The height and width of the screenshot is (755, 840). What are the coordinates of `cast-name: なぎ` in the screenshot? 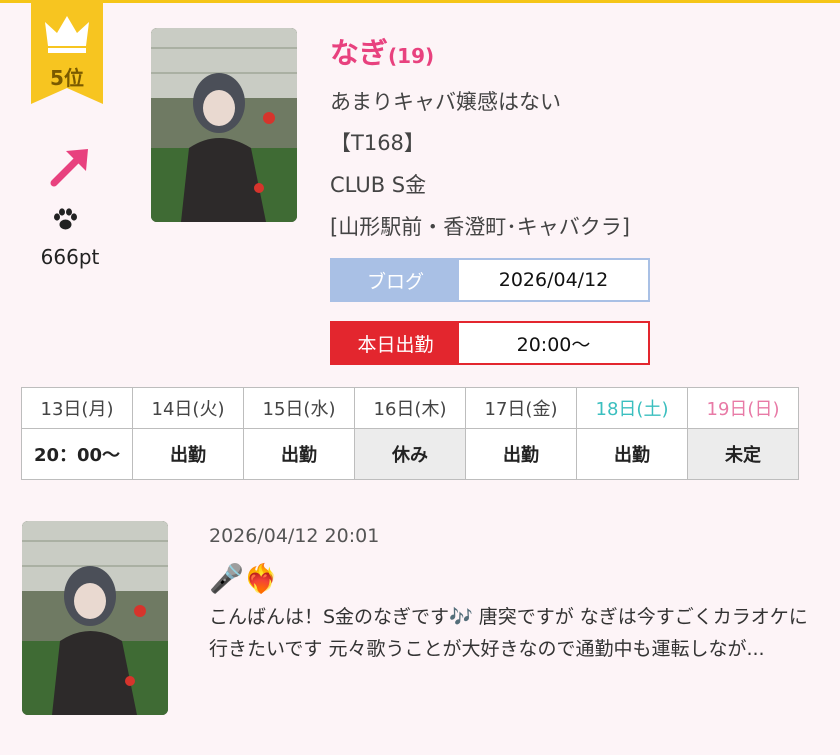 It's located at (359, 53).